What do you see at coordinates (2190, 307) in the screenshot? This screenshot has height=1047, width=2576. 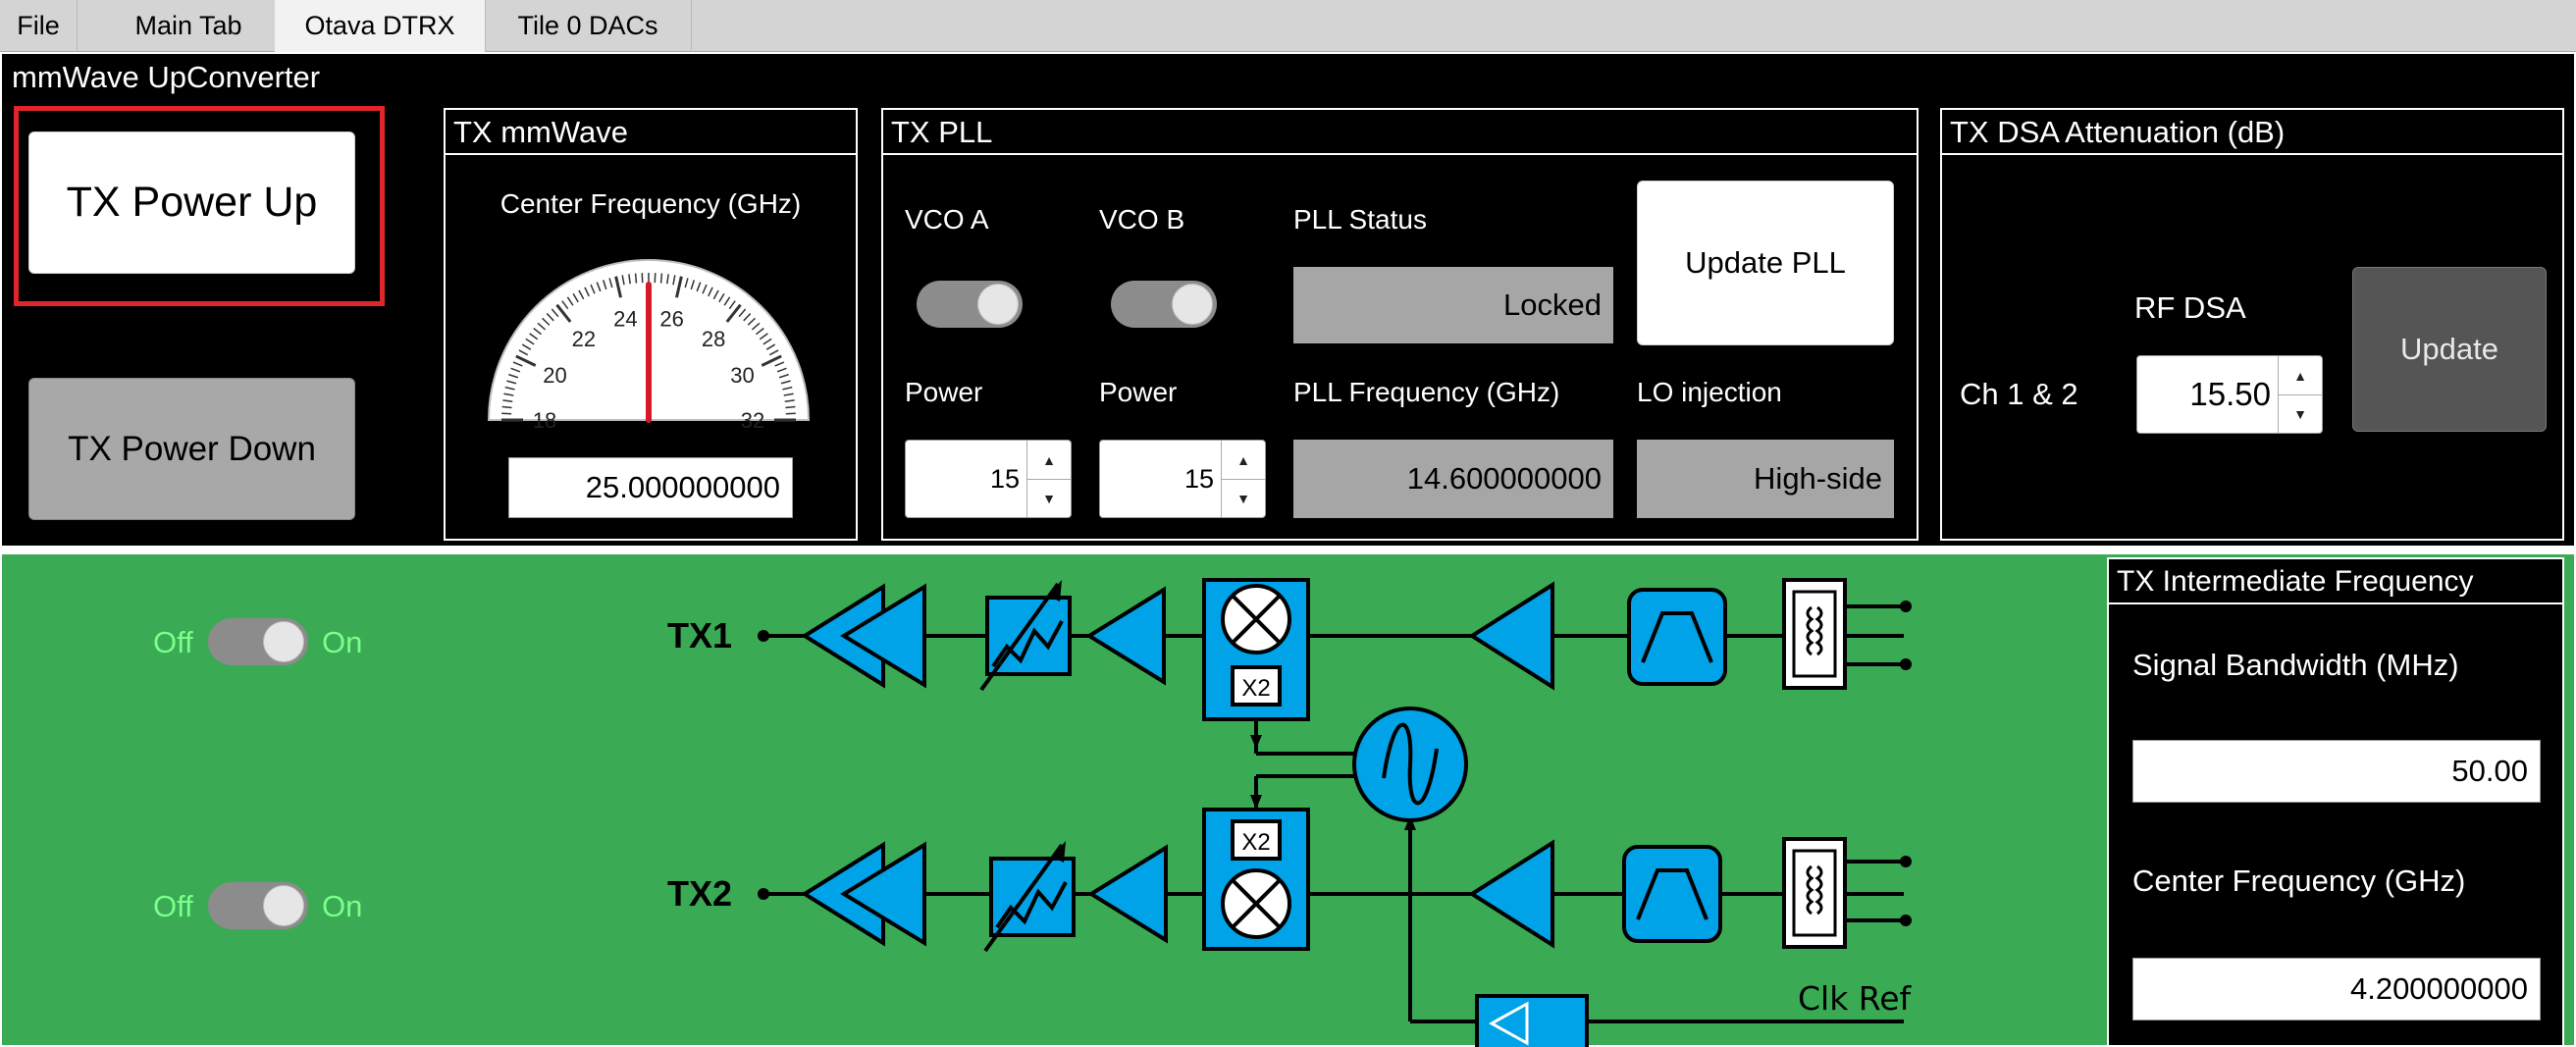 I see `rf-dsa-label: RF DSA` at bounding box center [2190, 307].